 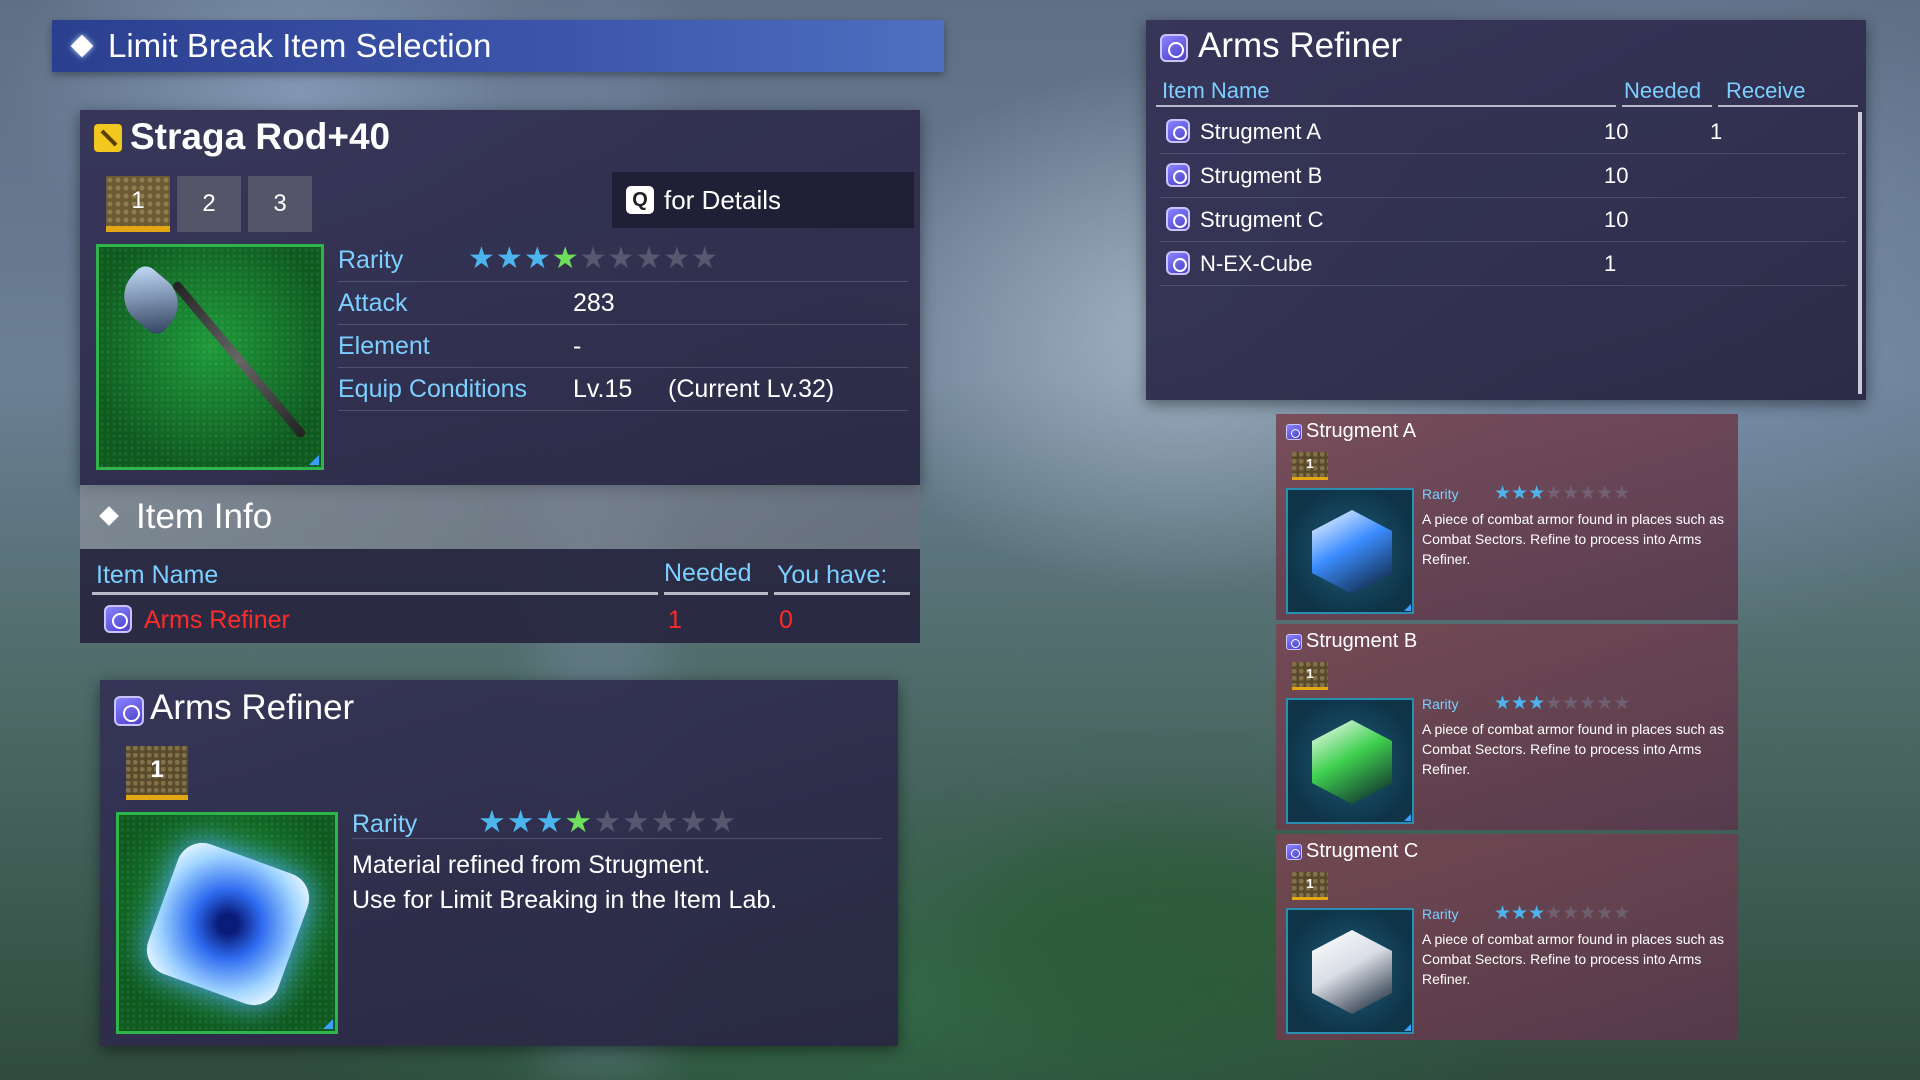 I want to click on tab-3: 3, so click(x=280, y=204).